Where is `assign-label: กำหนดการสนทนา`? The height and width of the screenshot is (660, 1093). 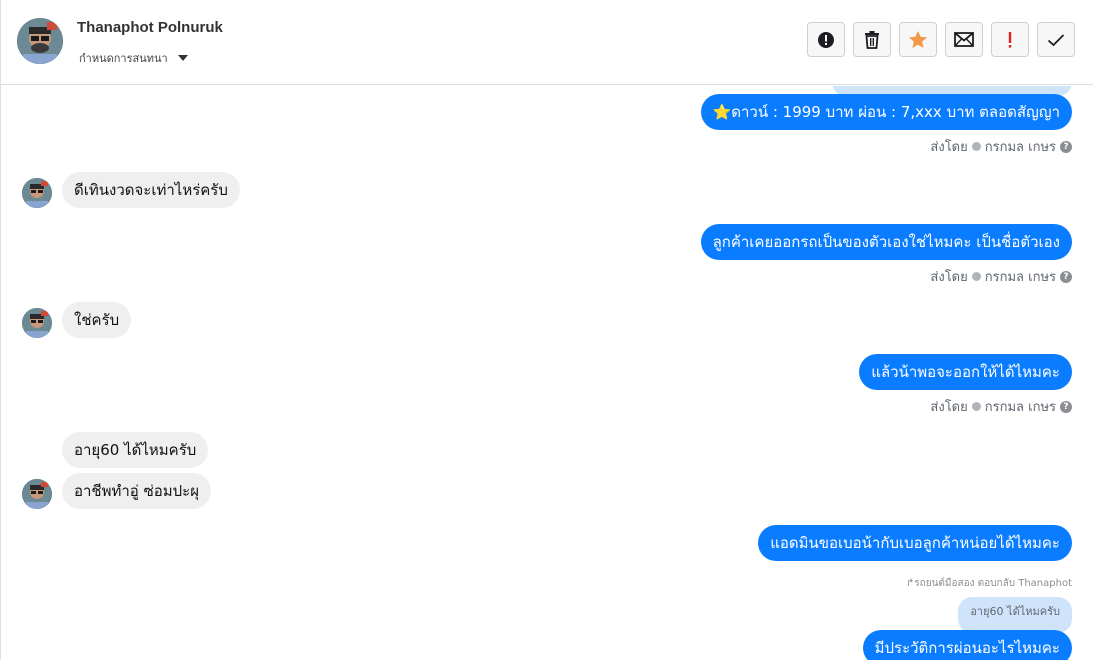
assign-label: กำหนดการสนทนา is located at coordinates (123, 58).